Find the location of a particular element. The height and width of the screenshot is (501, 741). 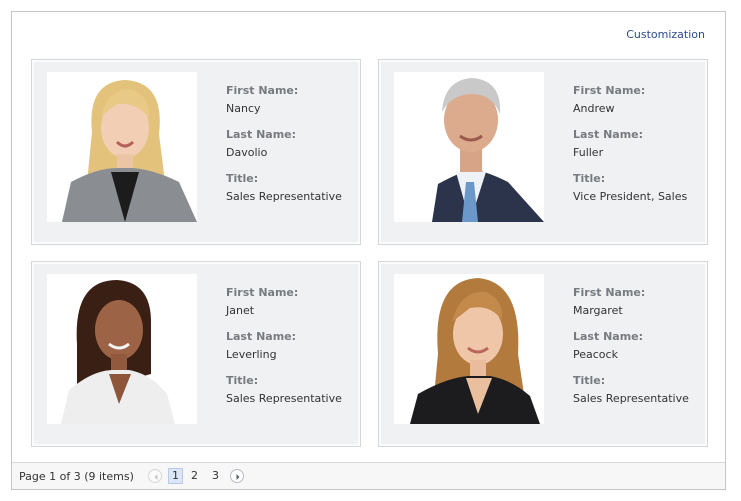

page-3-button: 3 is located at coordinates (215, 476).